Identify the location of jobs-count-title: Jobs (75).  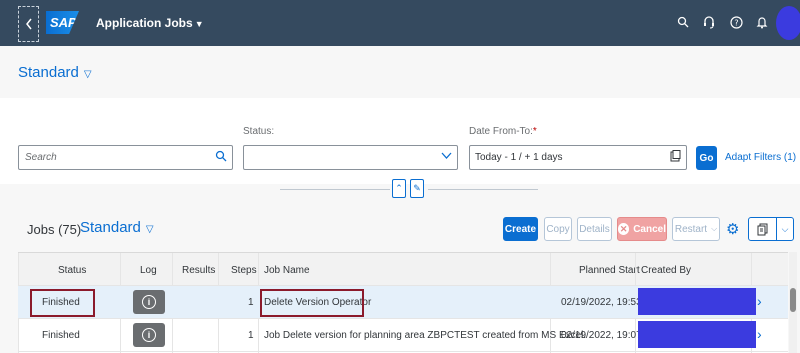
(54, 229).